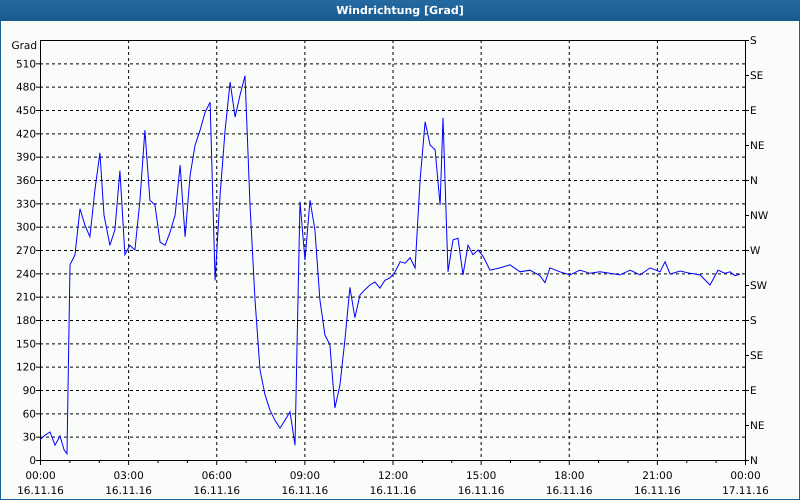 The height and width of the screenshot is (500, 800). What do you see at coordinates (759, 216) in the screenshot?
I see `axis-tick-label: NW` at bounding box center [759, 216].